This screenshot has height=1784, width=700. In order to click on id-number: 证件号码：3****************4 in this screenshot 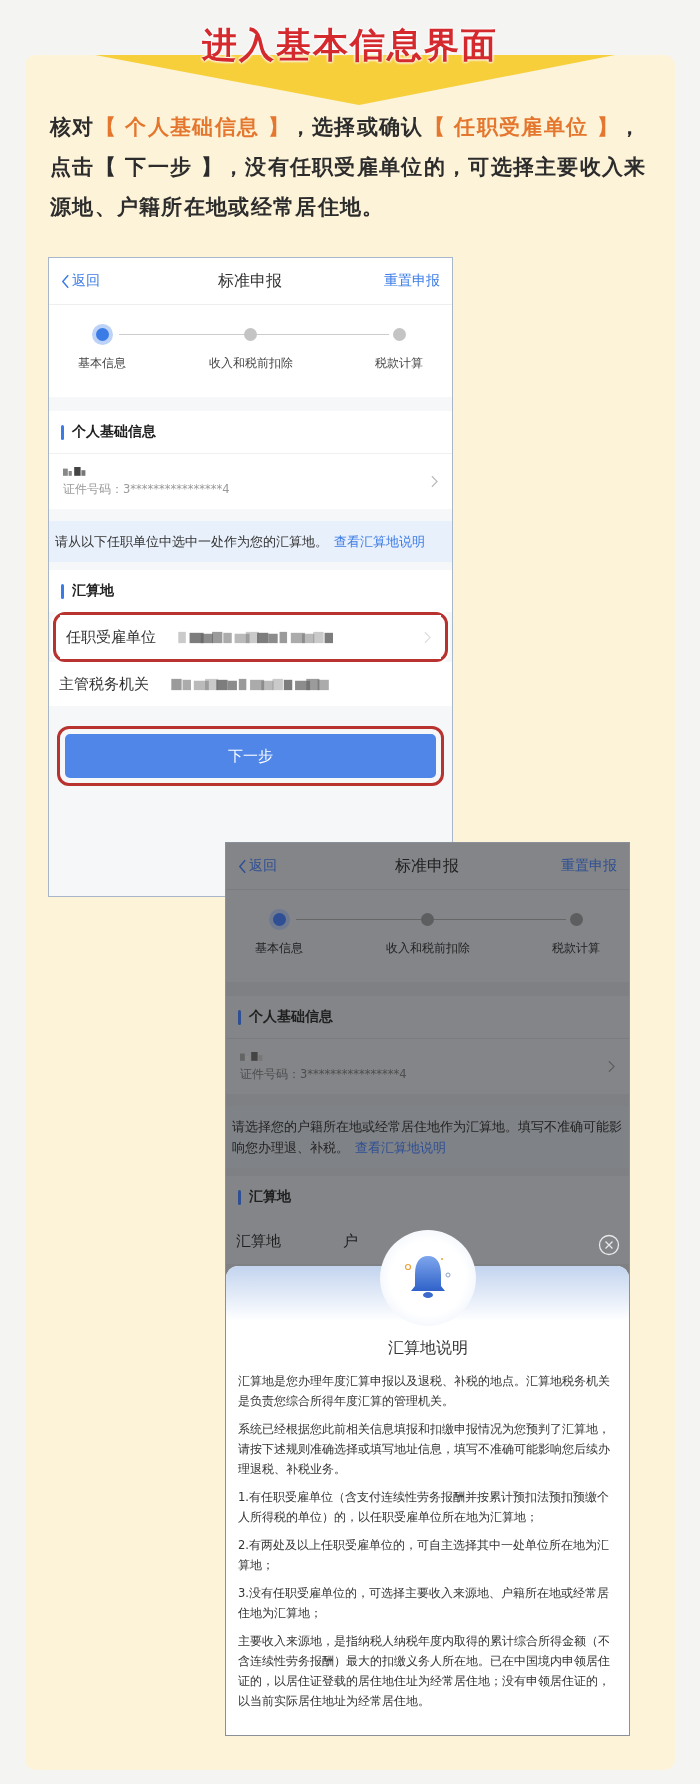, I will do `click(146, 489)`.